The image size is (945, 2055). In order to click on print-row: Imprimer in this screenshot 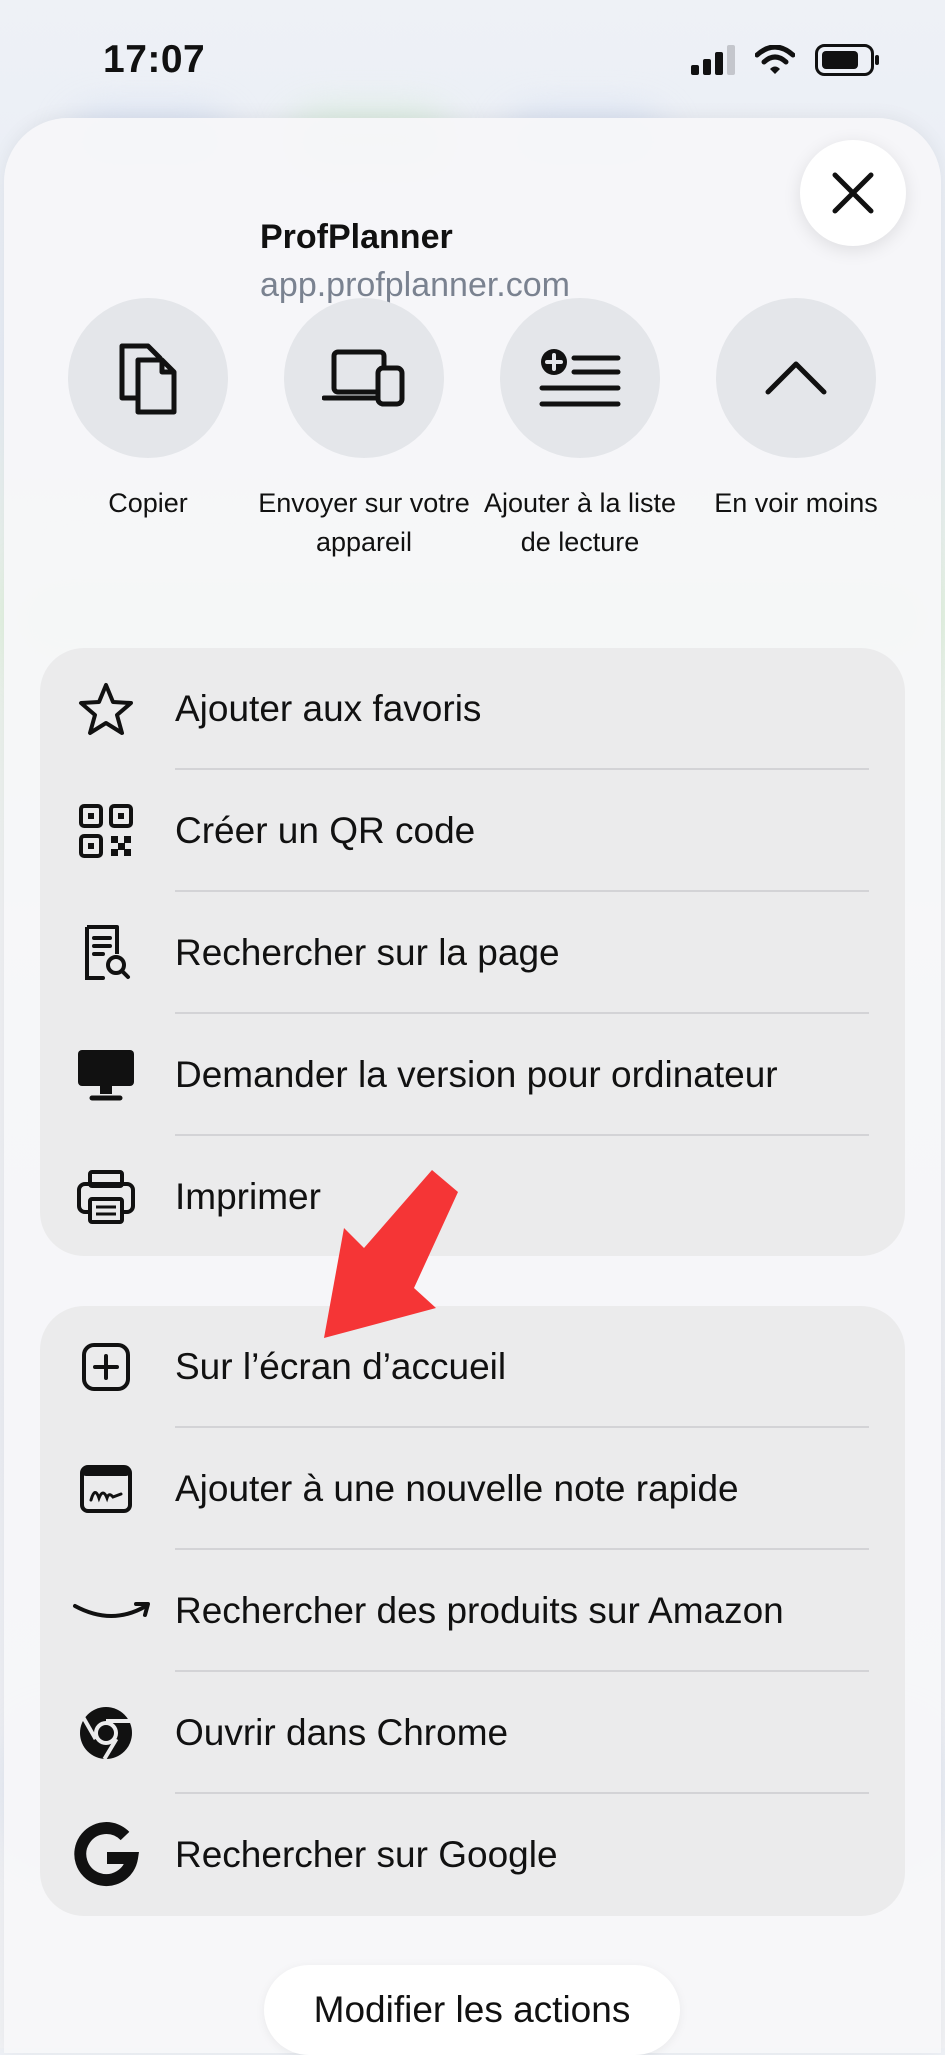, I will do `click(472, 1196)`.